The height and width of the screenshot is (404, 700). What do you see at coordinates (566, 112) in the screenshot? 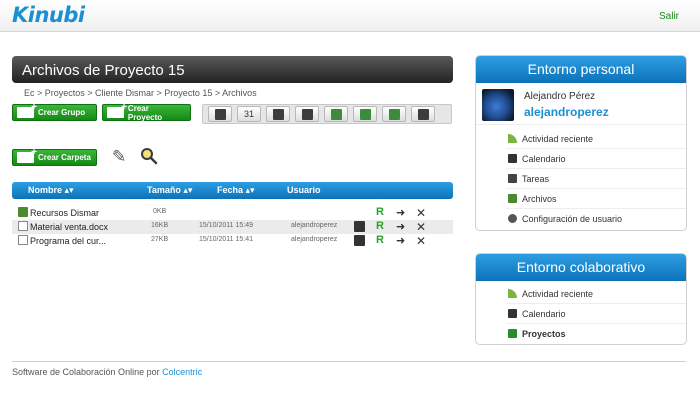
I see `username-link: alejandroperez` at bounding box center [566, 112].